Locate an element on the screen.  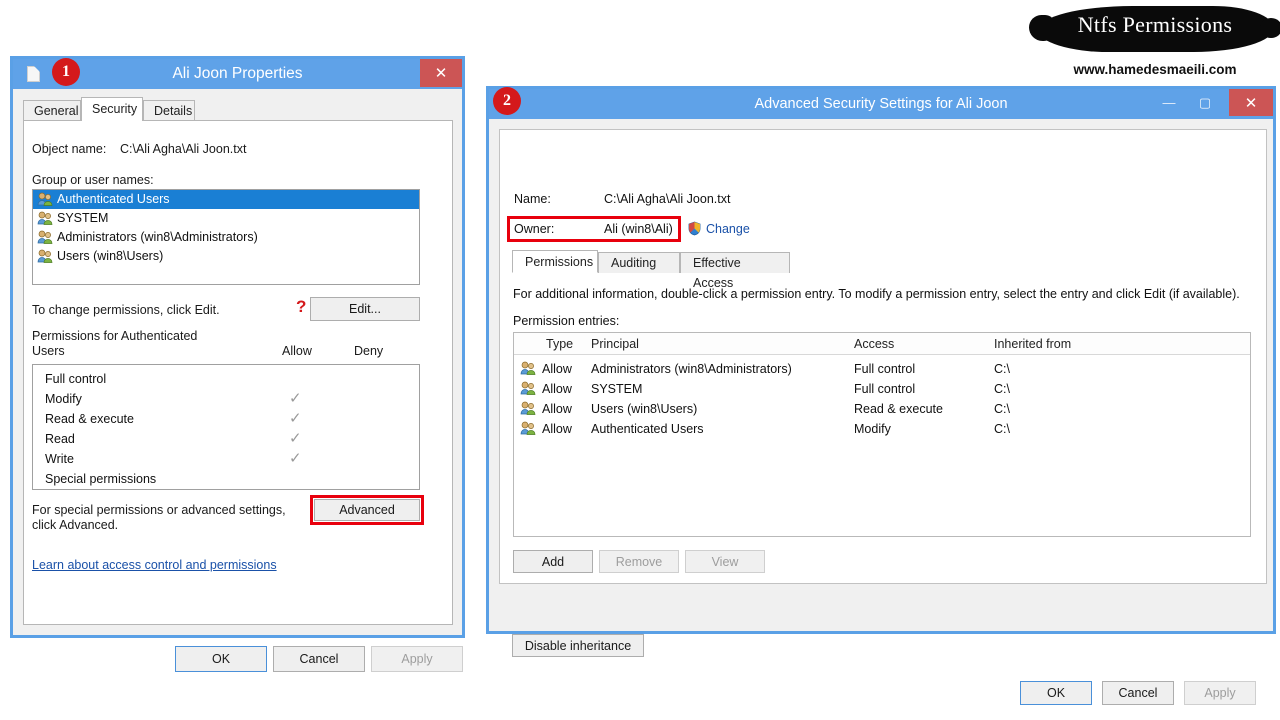
maximize-button: ▢ is located at coordinates (1205, 102).